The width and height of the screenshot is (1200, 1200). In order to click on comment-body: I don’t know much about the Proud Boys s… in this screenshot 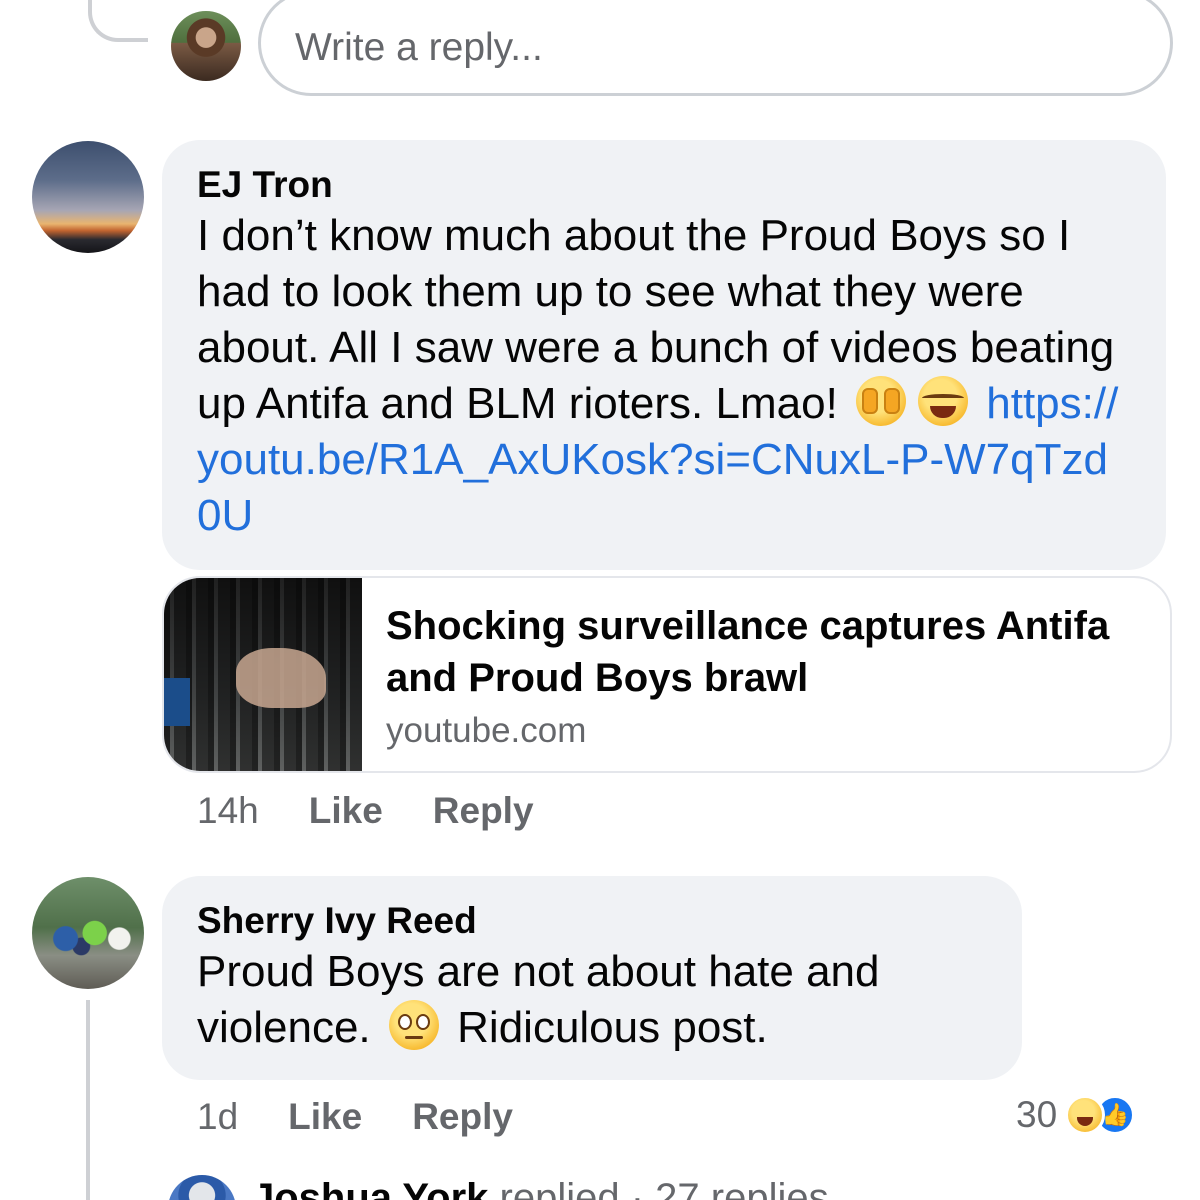, I will do `click(656, 319)`.